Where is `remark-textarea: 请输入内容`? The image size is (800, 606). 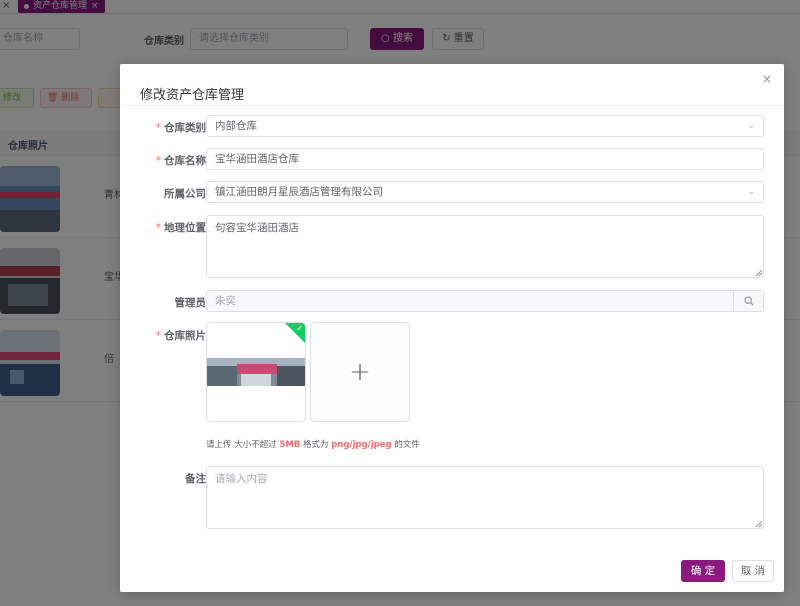 remark-textarea: 请输入内容 is located at coordinates (485, 497).